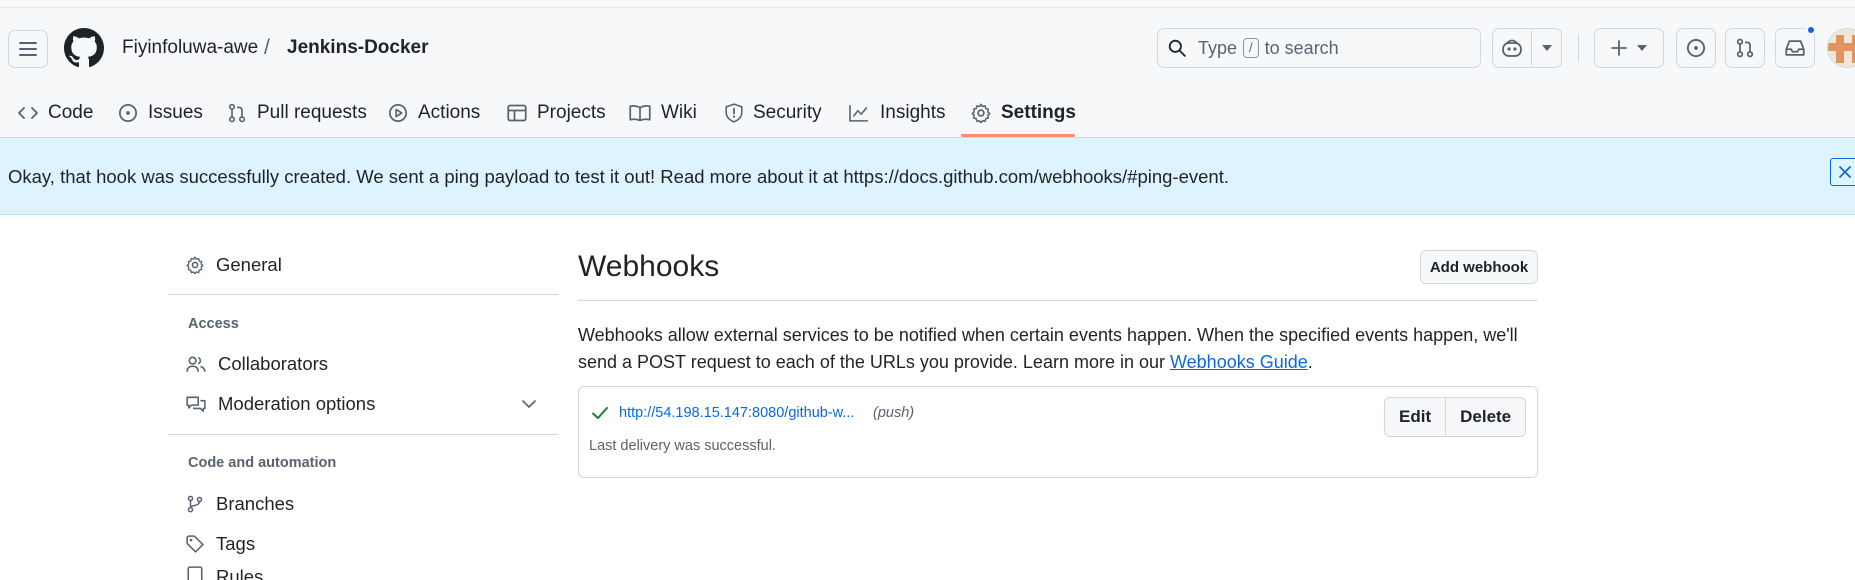 The height and width of the screenshot is (580, 1855). Describe the element at coordinates (196, 364) in the screenshot. I see `people-icon` at that location.